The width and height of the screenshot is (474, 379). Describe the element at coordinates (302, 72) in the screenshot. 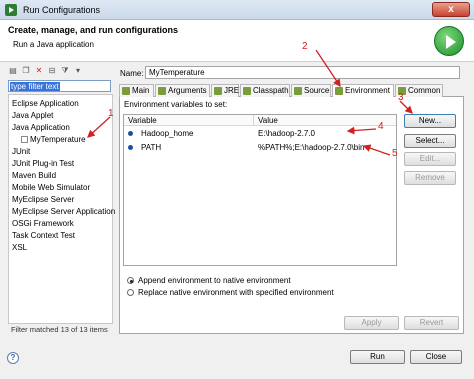

I see `name-field: MyTemperature` at that location.